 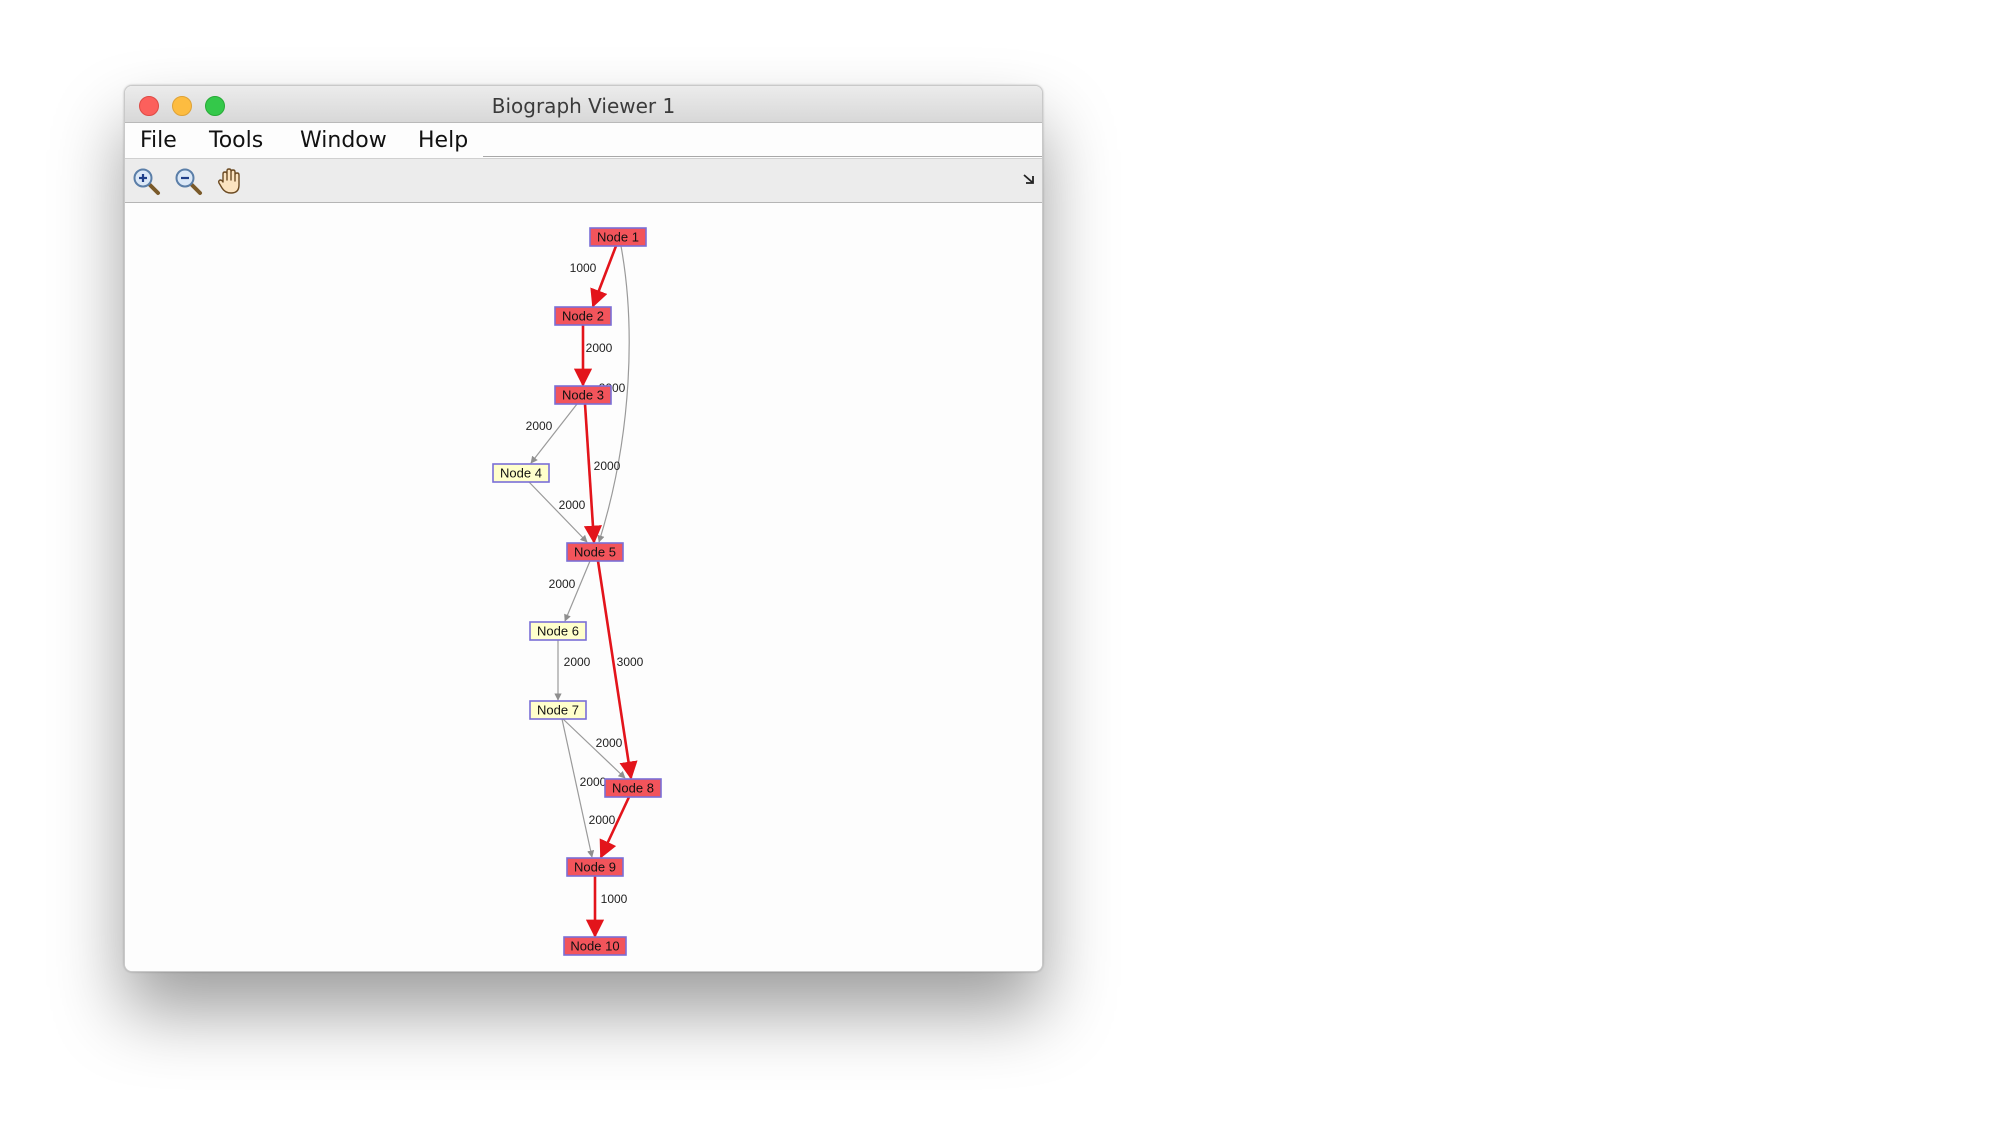 What do you see at coordinates (236, 140) in the screenshot?
I see `menu-tools: Tools` at bounding box center [236, 140].